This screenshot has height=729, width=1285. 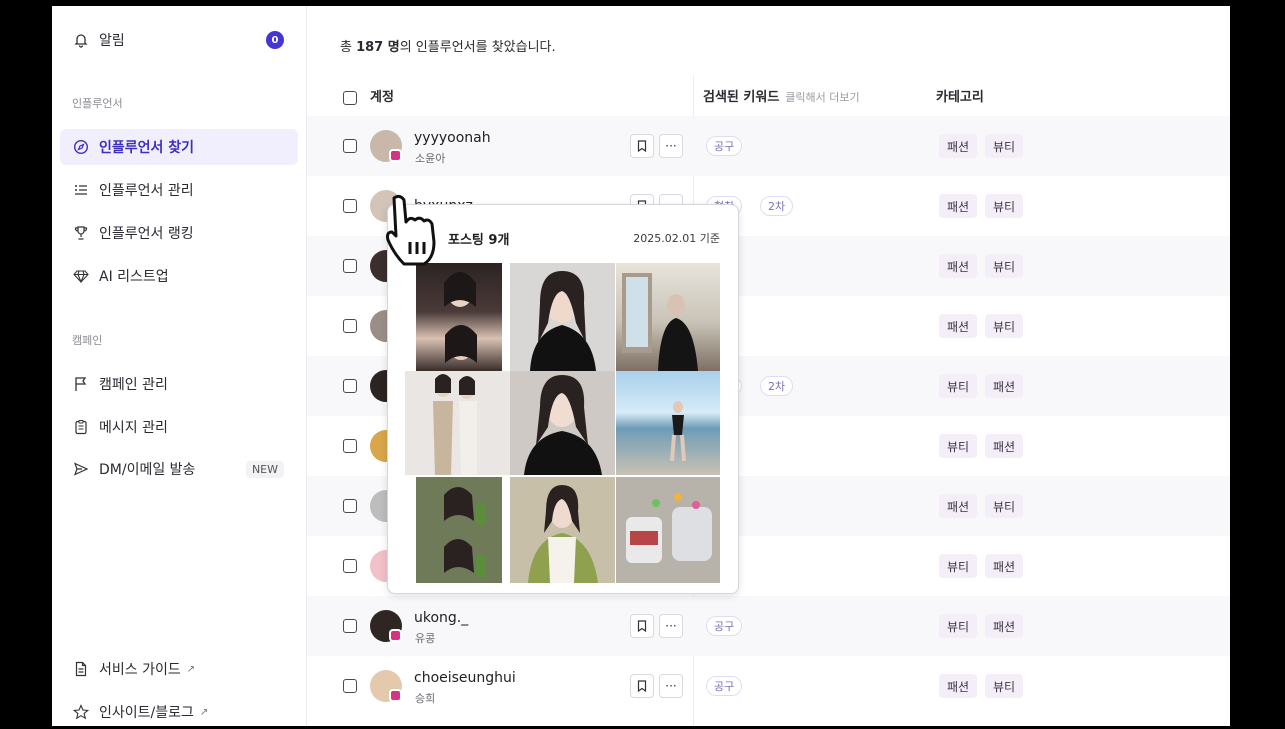 What do you see at coordinates (179, 427) in the screenshot?
I see `sidebar-item-message-manage: 메시지 관리` at bounding box center [179, 427].